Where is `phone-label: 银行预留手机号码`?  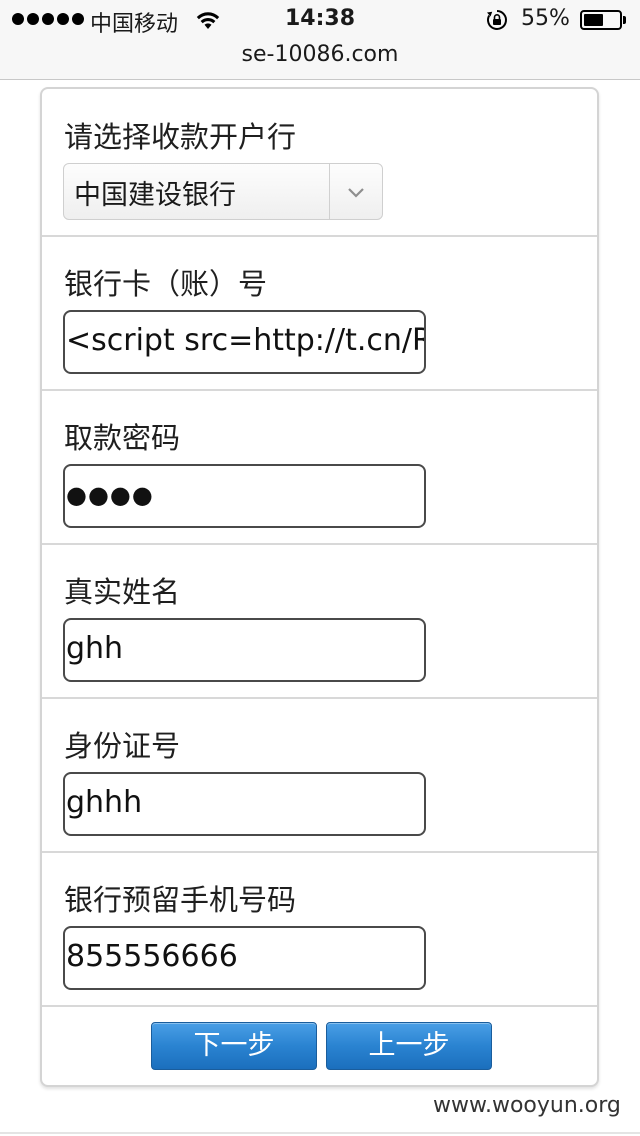
phone-label: 银行预留手机号码 is located at coordinates (180, 900).